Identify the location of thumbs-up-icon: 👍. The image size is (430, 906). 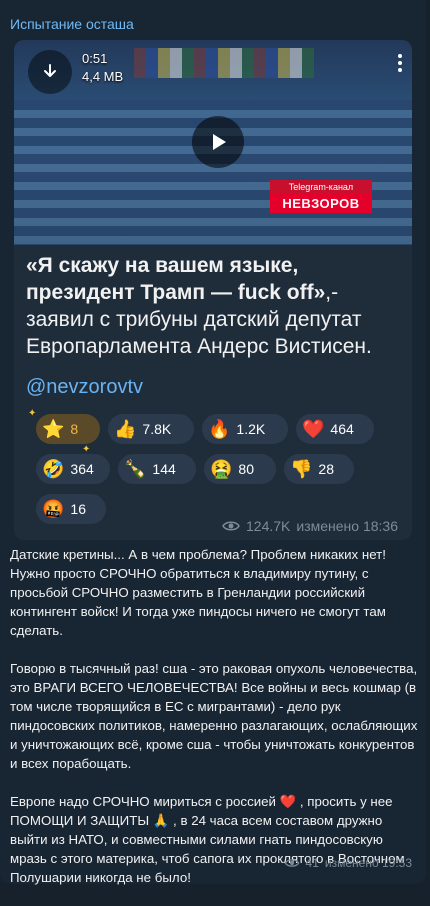
(125, 429).